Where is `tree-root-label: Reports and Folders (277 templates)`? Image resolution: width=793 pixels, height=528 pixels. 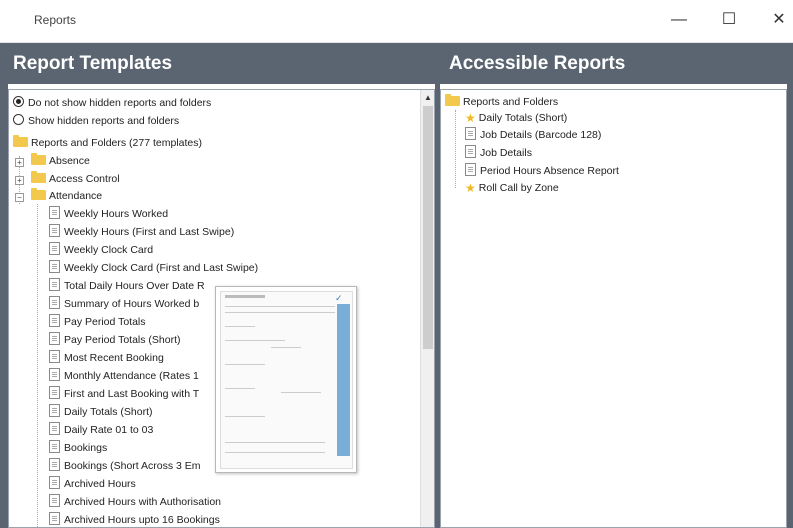 tree-root-label: Reports and Folders (277 templates) is located at coordinates (116, 143).